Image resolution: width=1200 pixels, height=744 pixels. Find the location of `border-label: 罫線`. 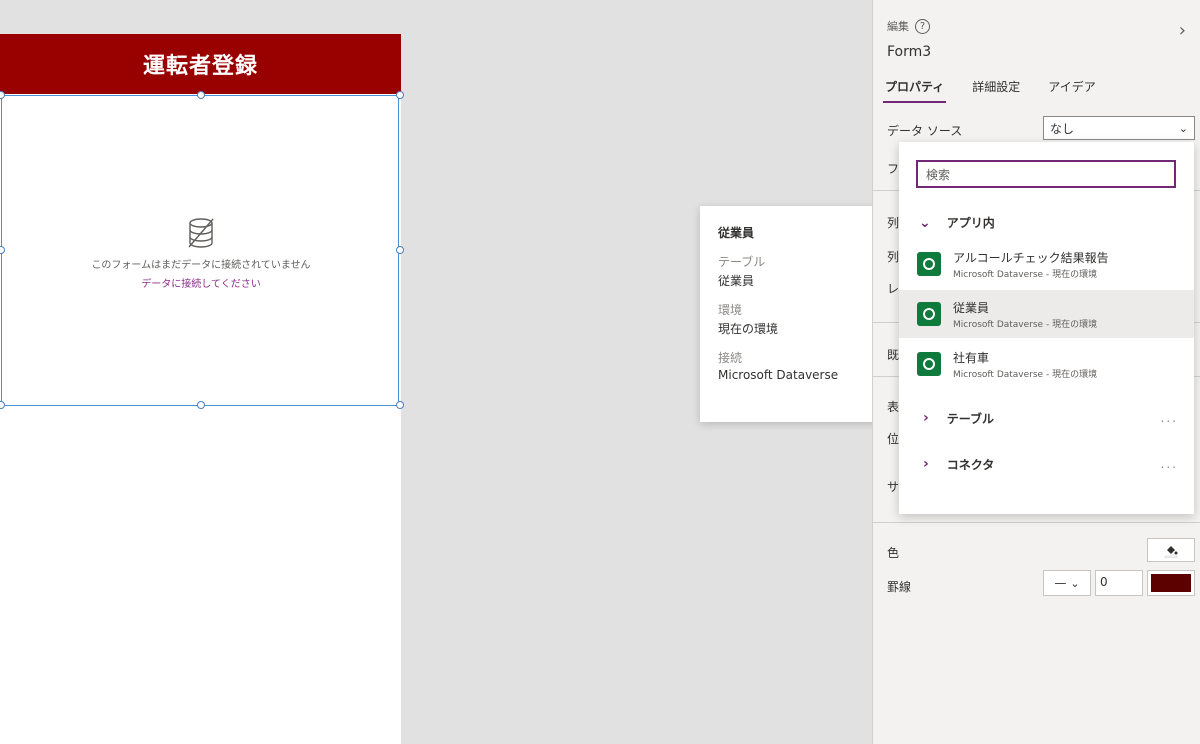

border-label: 罫線 is located at coordinates (899, 587).